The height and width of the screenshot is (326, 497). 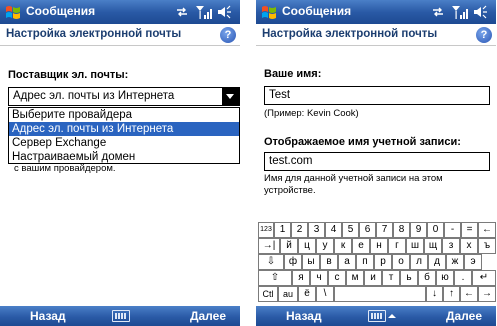 I want to click on key: ё, so click(x=307, y=294).